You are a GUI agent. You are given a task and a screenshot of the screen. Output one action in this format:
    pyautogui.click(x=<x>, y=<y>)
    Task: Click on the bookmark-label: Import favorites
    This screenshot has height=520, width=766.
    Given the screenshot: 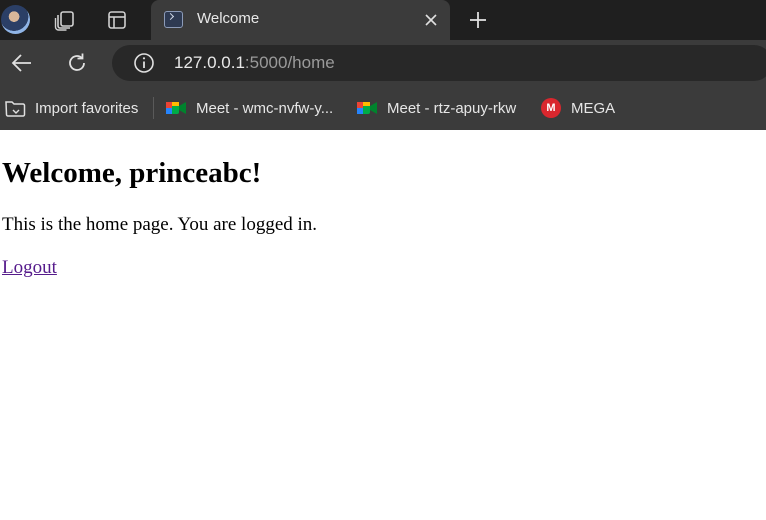 What is the action you would take?
    pyautogui.click(x=87, y=108)
    